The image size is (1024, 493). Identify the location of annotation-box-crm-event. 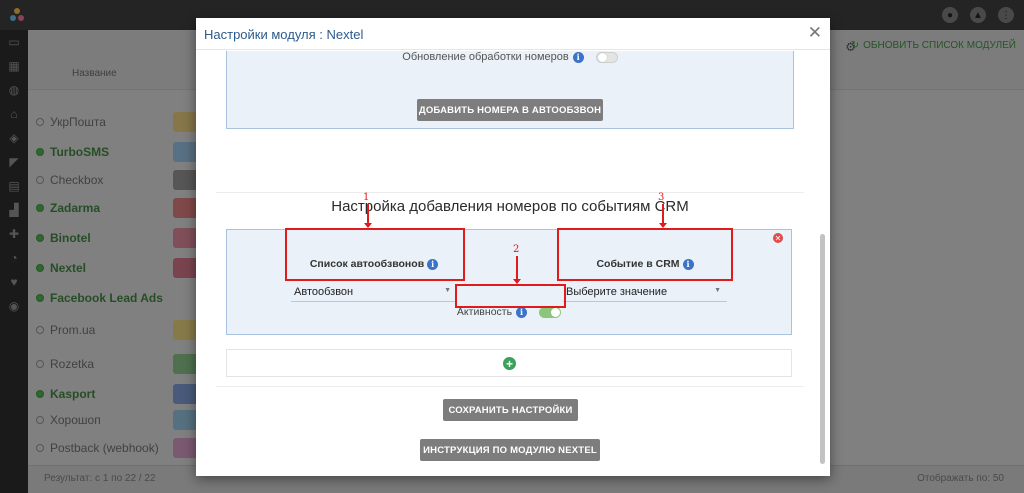
(645, 254).